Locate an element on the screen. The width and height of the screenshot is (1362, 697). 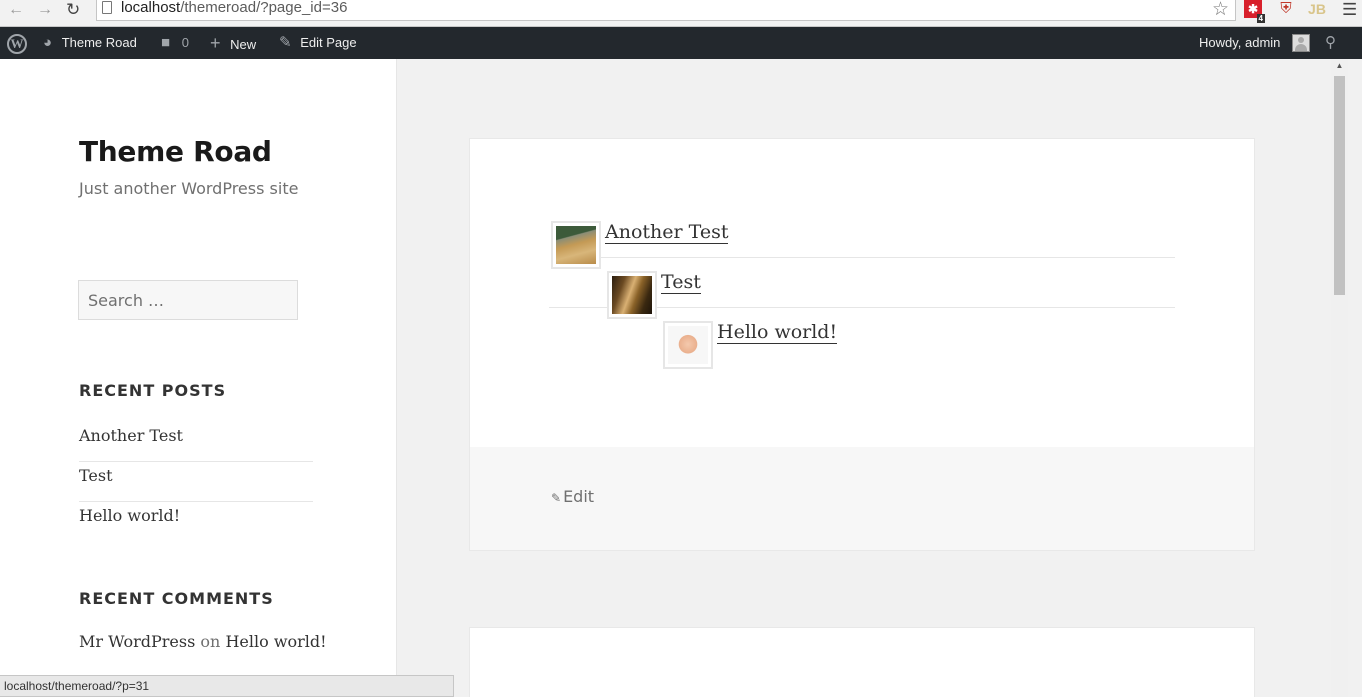
address-bar: localhost/themeroad/?page_id=36 ☆ is located at coordinates (666, 10).